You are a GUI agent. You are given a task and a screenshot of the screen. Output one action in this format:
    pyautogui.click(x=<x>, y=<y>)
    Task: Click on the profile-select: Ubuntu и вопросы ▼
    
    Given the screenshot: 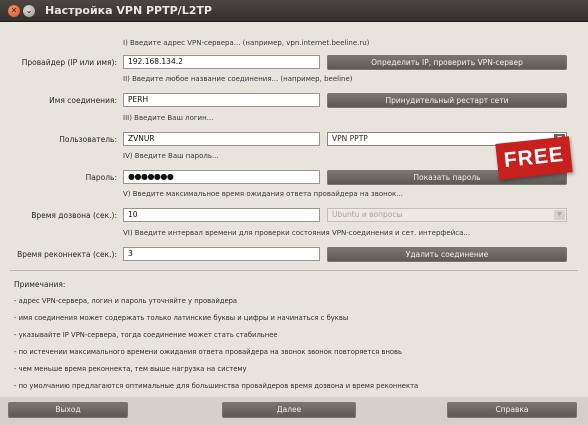 What is the action you would take?
    pyautogui.click(x=447, y=215)
    